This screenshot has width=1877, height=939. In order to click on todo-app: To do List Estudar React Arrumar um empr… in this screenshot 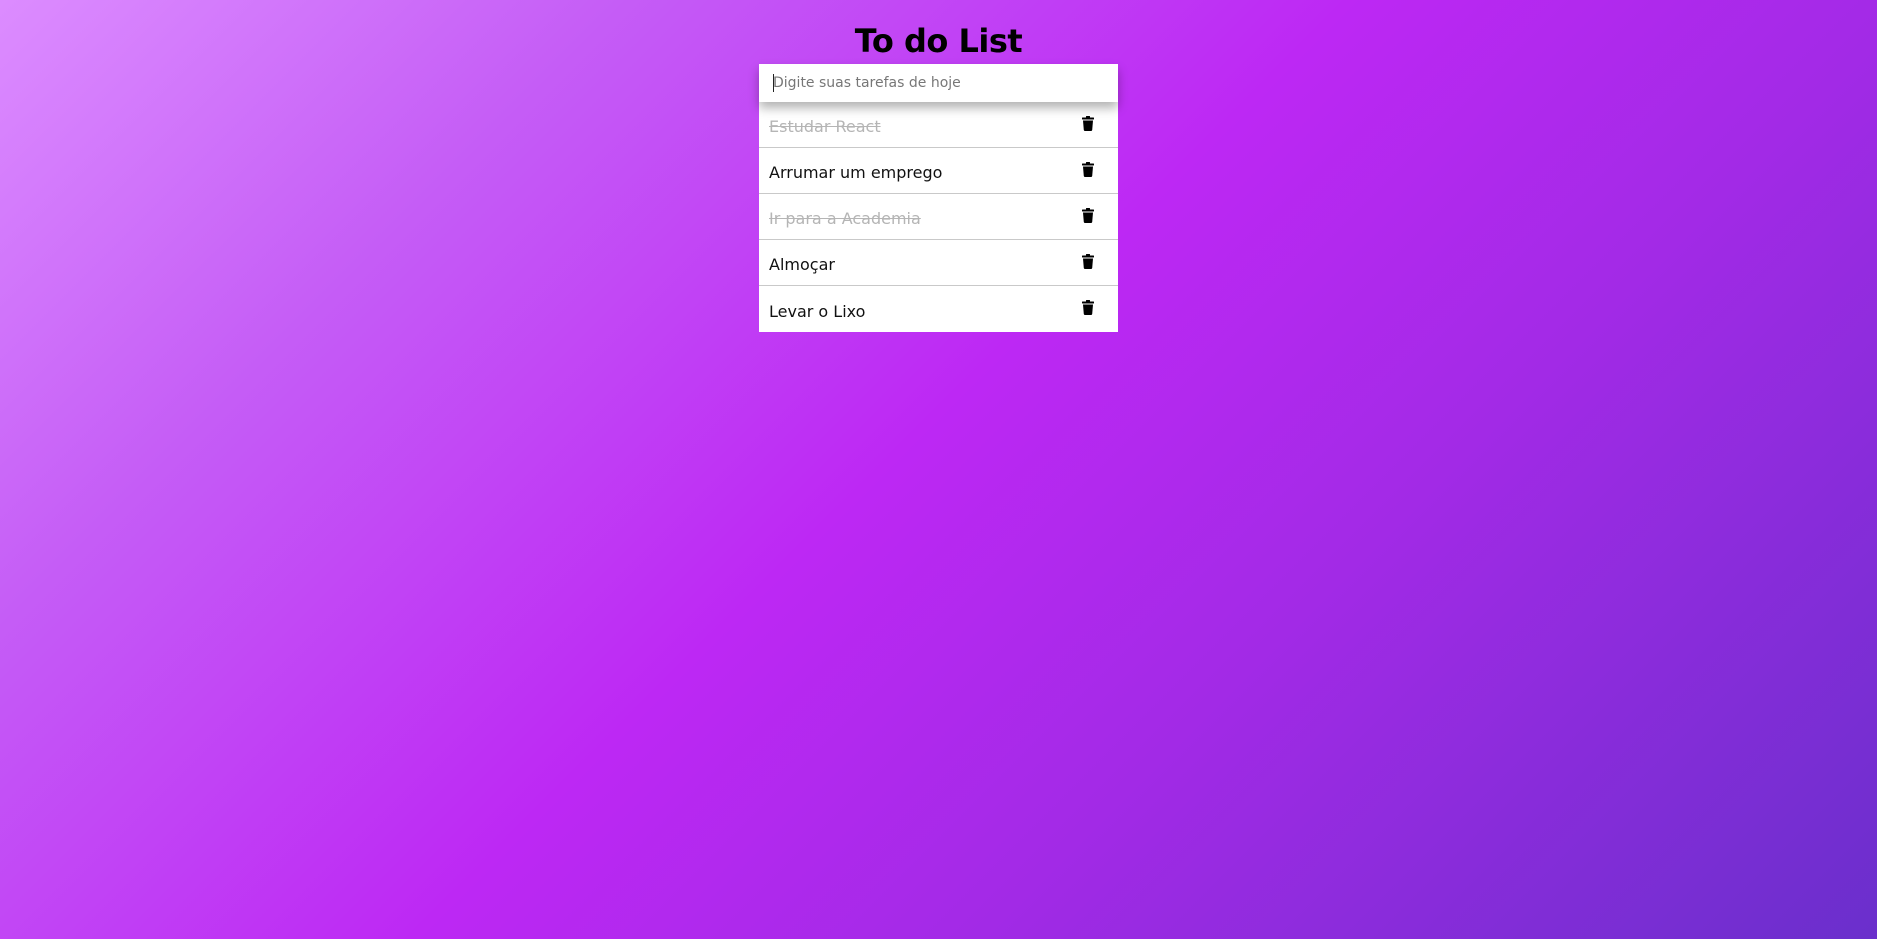, I will do `click(938, 175)`.